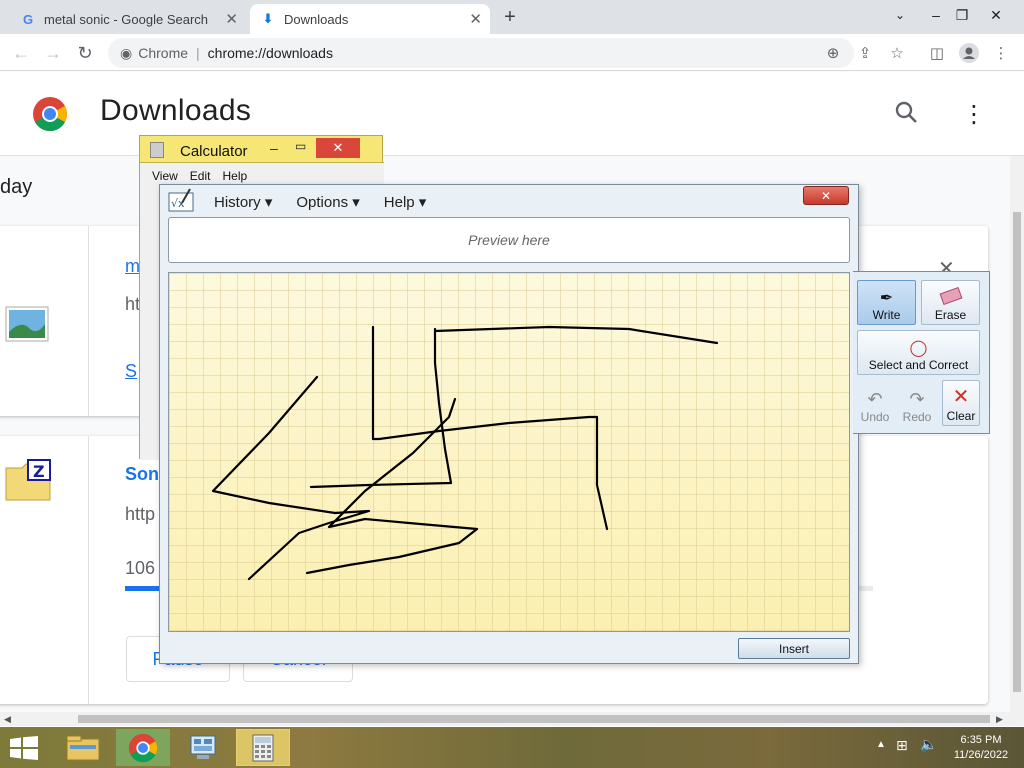 The width and height of the screenshot is (1024, 768). I want to click on url-text: chrome://downloads, so click(270, 53).